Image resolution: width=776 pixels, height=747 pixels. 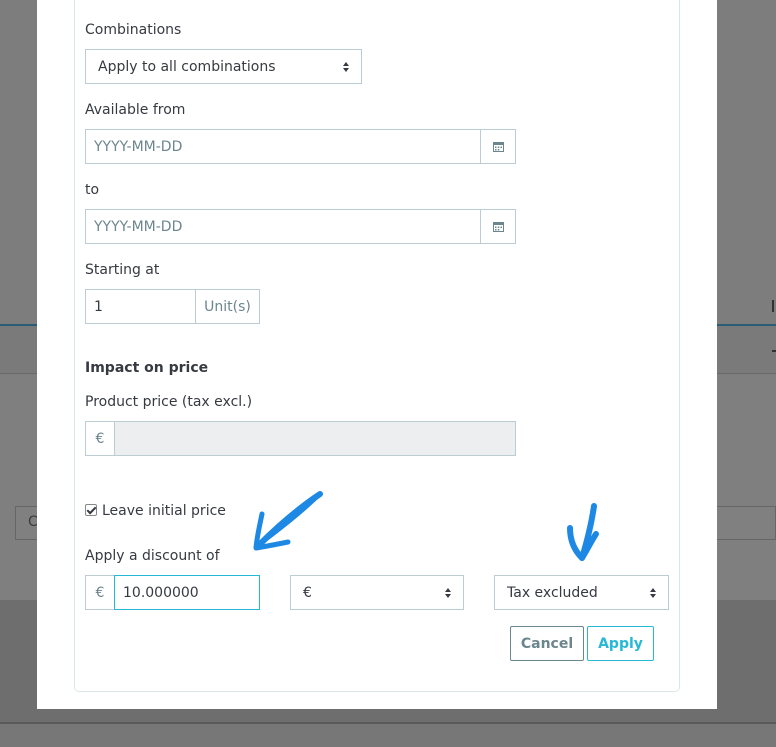 I want to click on discount-amount-value: 10.000000, so click(x=161, y=592).